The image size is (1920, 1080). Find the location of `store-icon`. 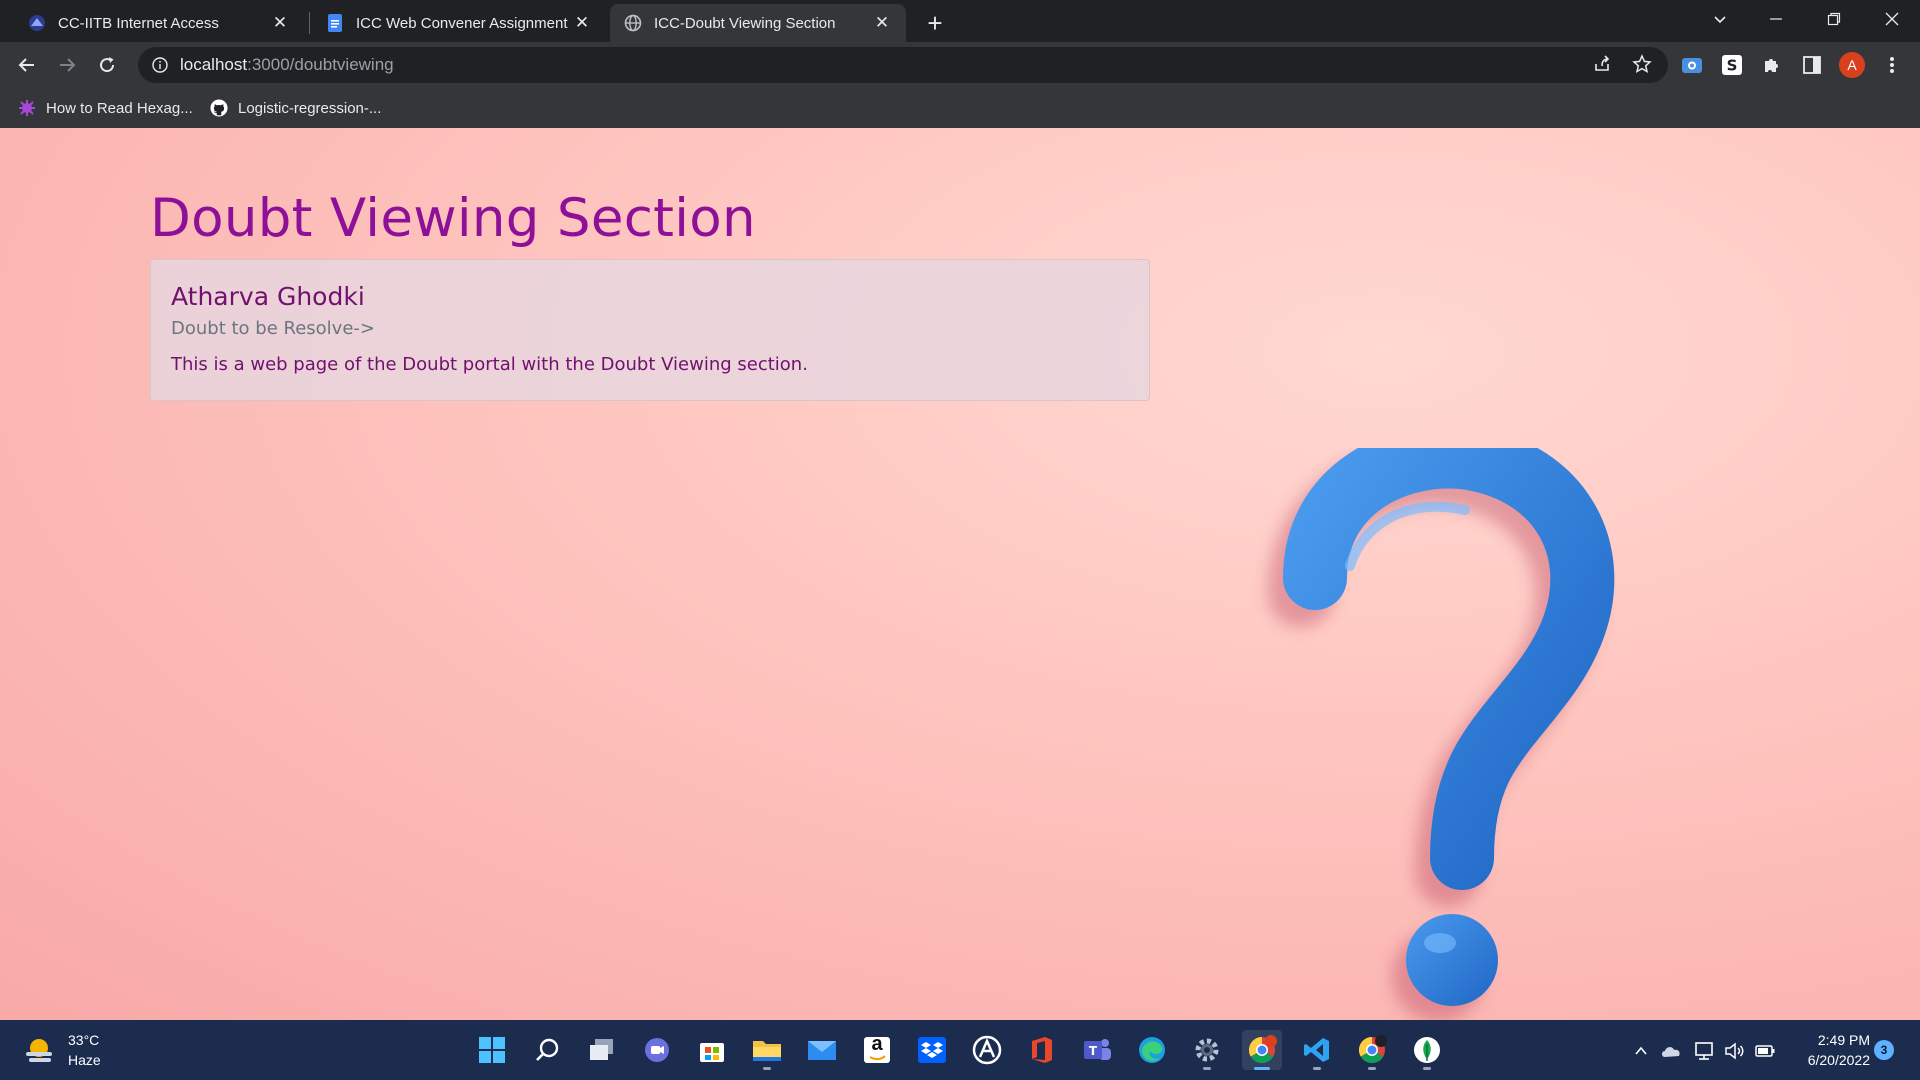

store-icon is located at coordinates (712, 1052).